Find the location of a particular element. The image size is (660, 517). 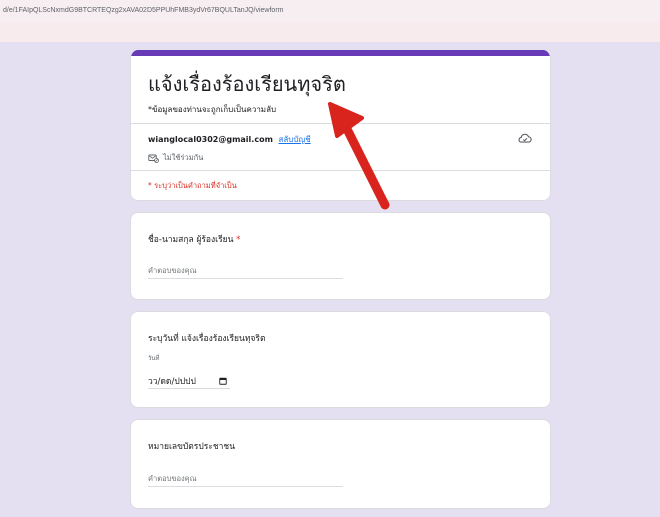

question-card-name: ชื่อ-นามสกุล ผู้ร้องเรียน * คำตอบของคุณ is located at coordinates (340, 256).